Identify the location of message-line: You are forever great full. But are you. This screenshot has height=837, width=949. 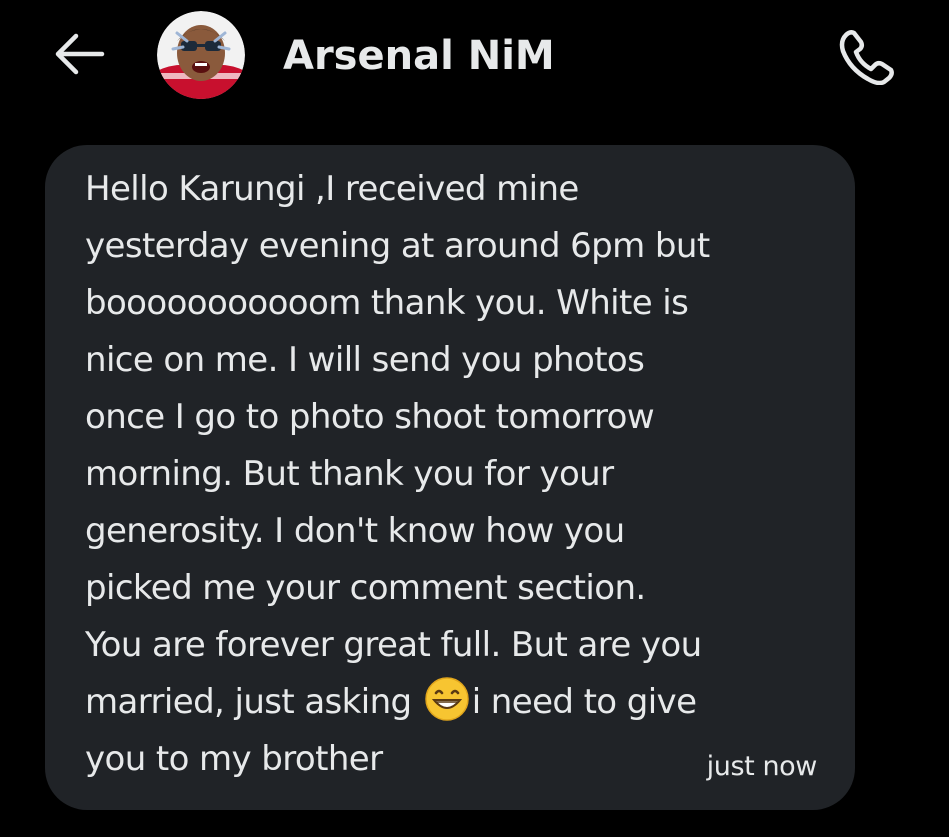
(393, 645).